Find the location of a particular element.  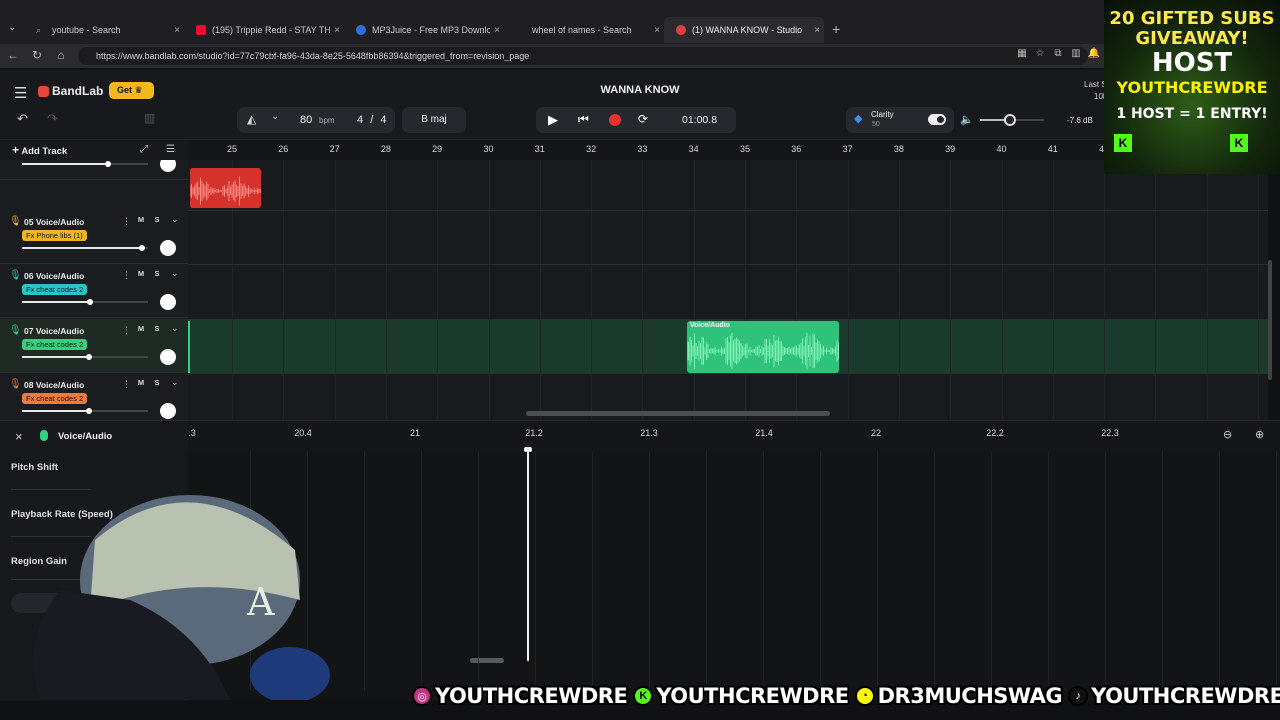

track-name: 06 Voice/Audio is located at coordinates (54, 276).